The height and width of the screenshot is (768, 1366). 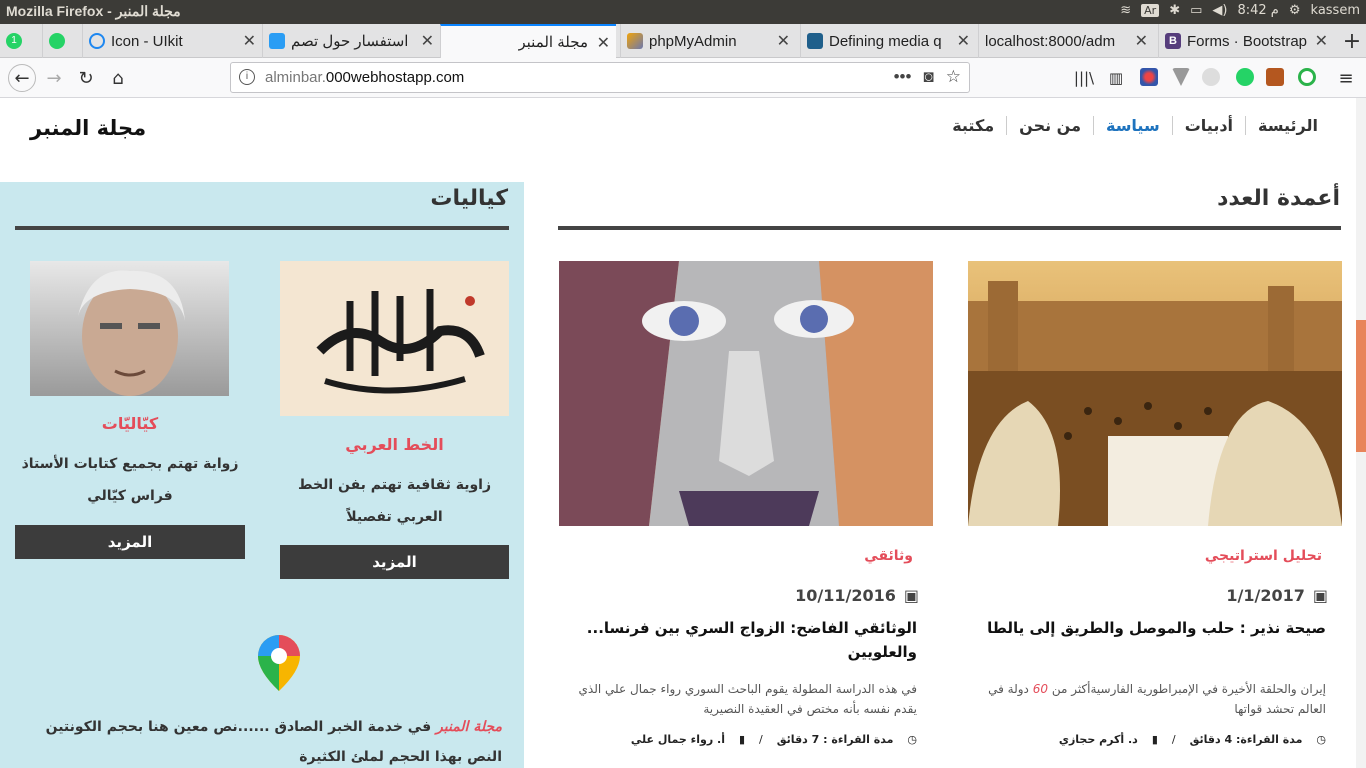 I want to click on section-title: أعمدة العدد, so click(x=1278, y=198).